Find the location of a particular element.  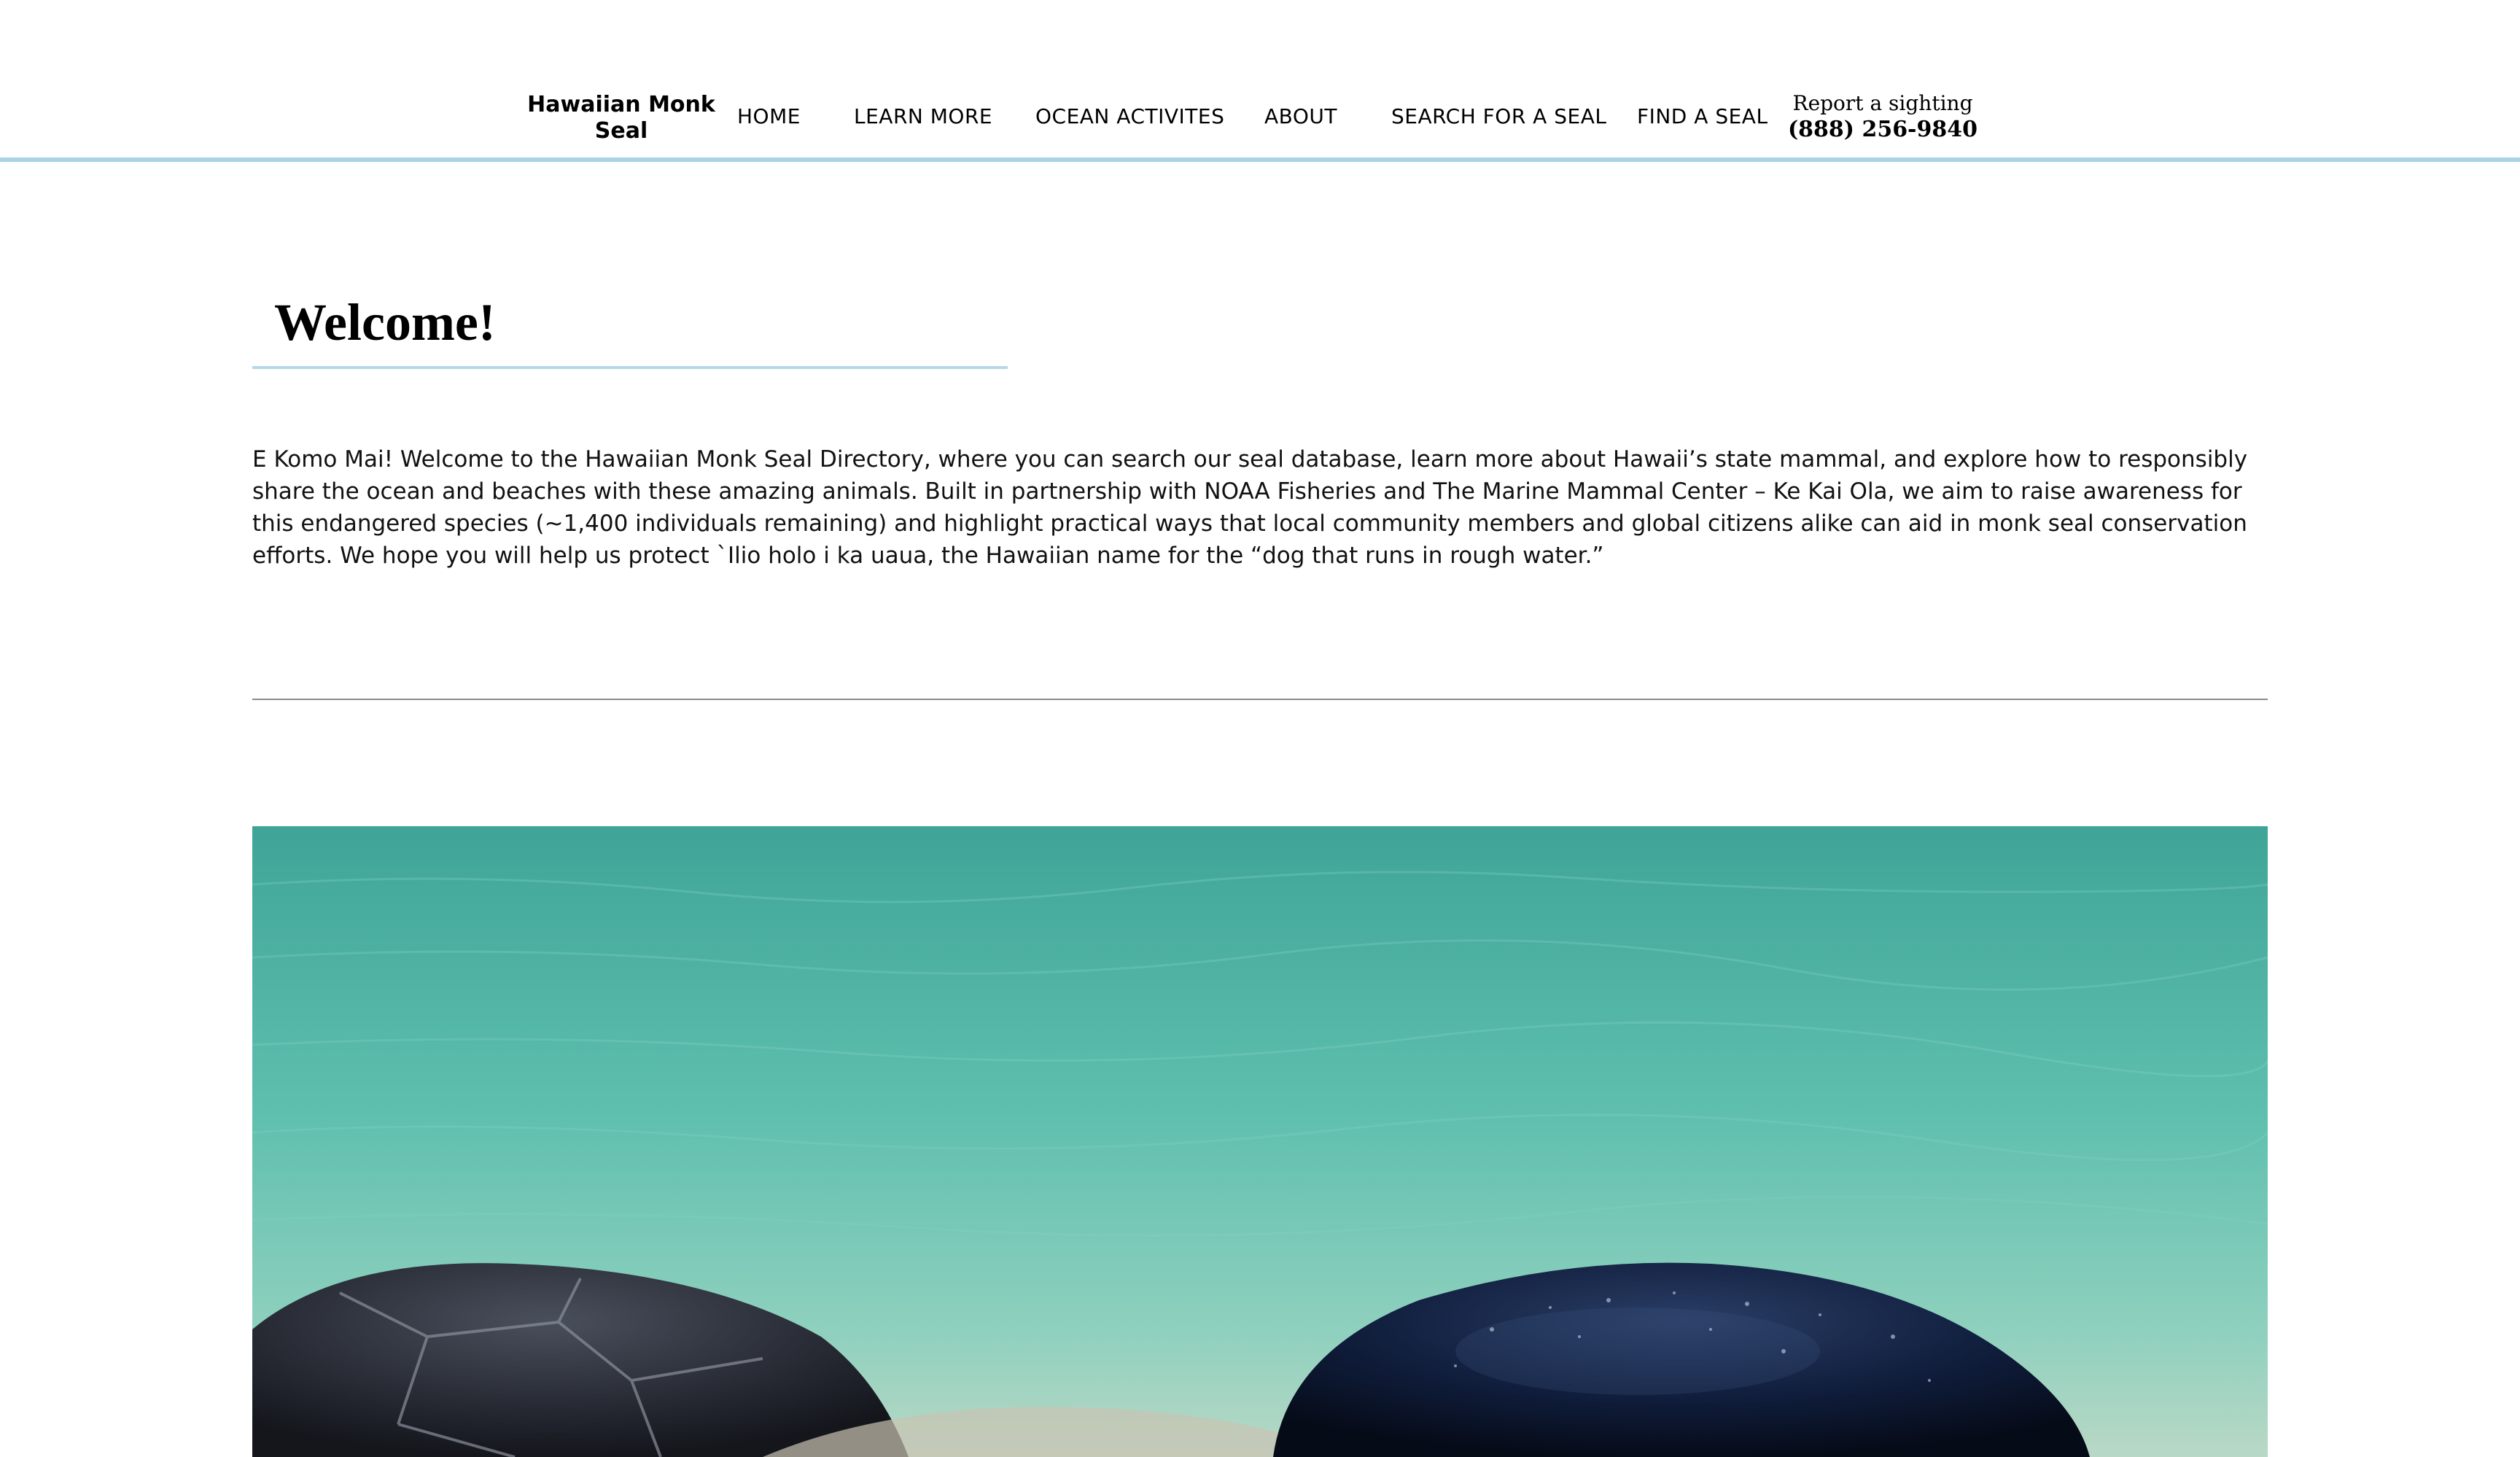

nav-about: ABOUT is located at coordinates (1300, 117).